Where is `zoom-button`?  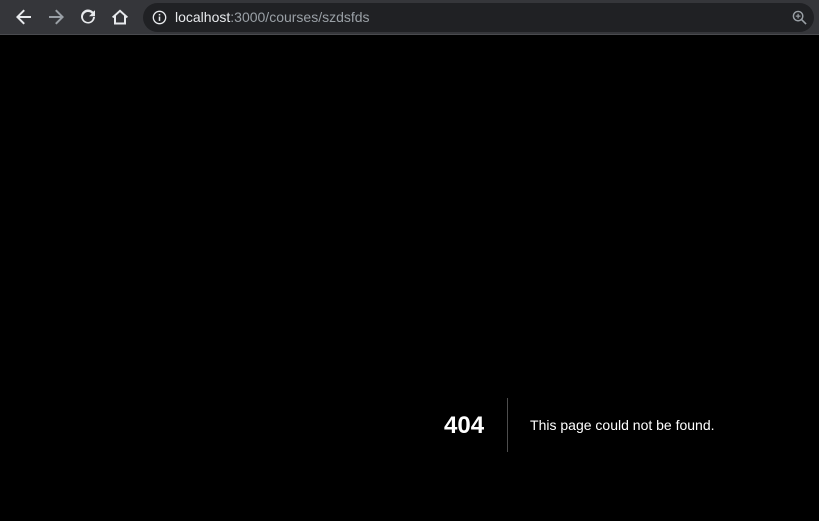
zoom-button is located at coordinates (799, 17).